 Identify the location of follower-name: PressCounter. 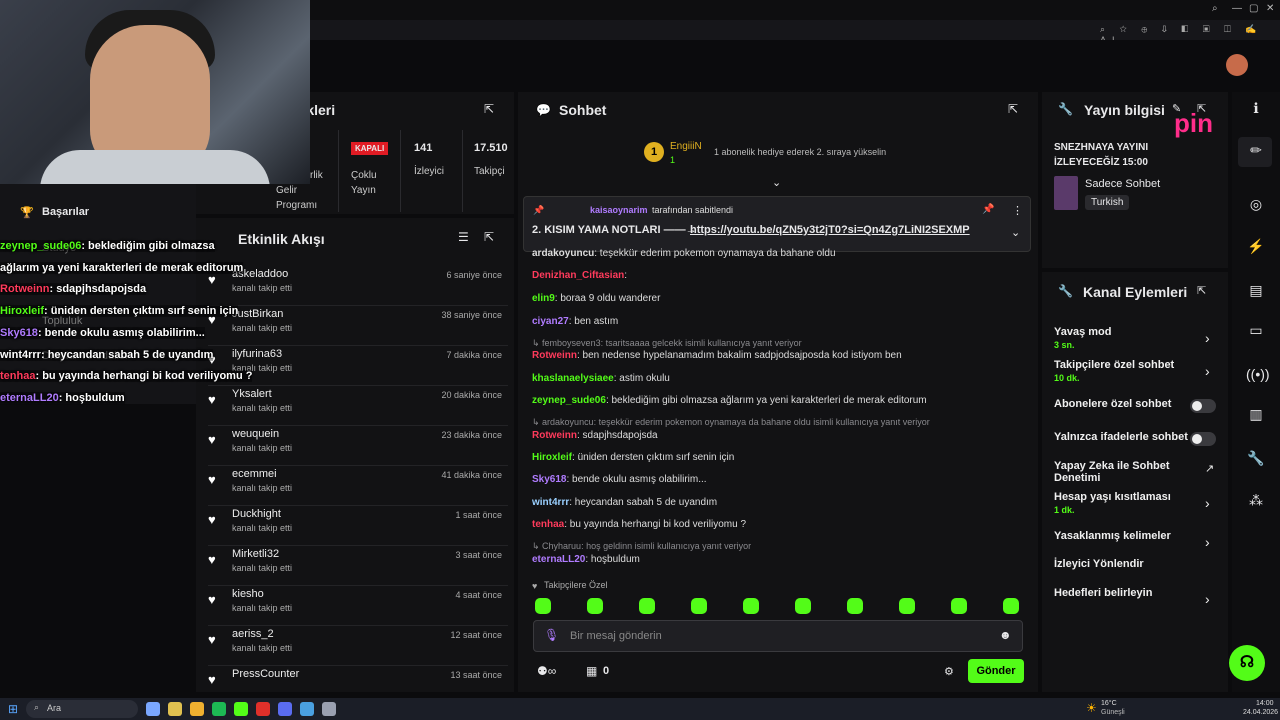
(265, 674).